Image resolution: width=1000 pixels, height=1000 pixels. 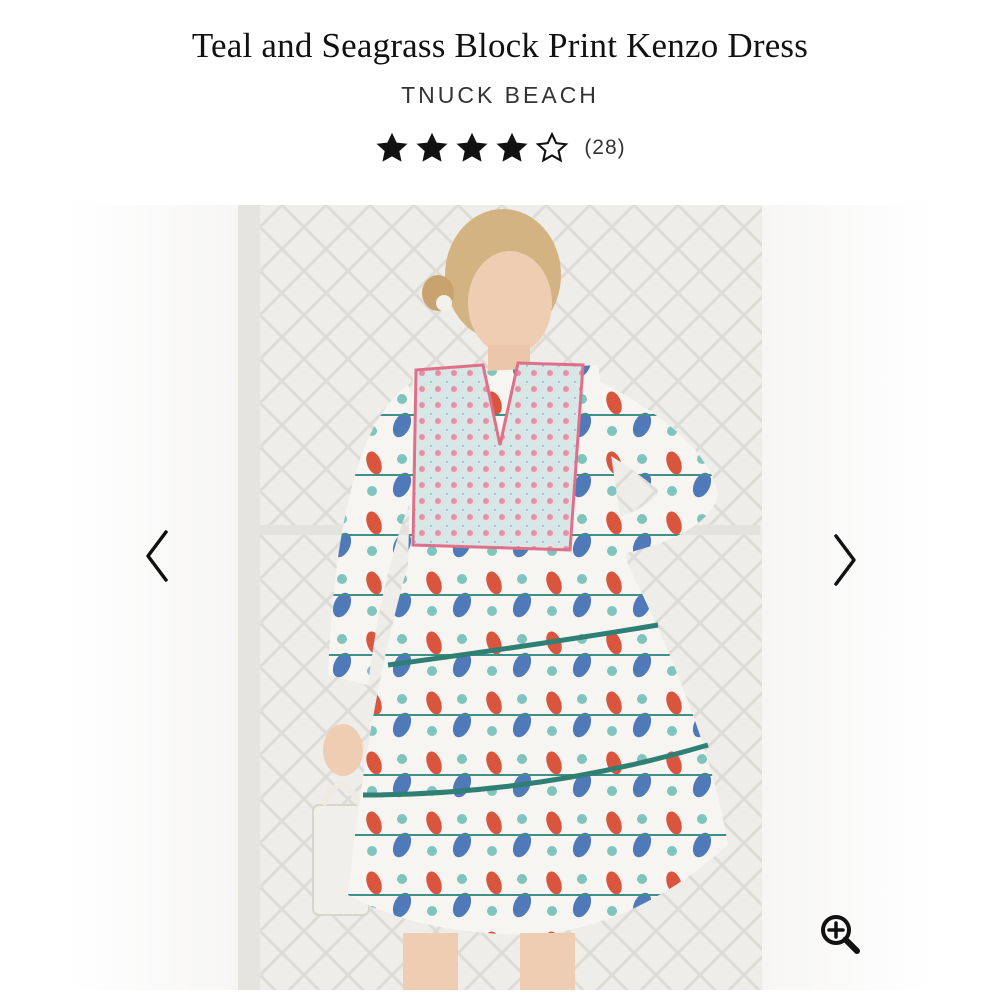 I want to click on zoom-in-icon, so click(x=840, y=934).